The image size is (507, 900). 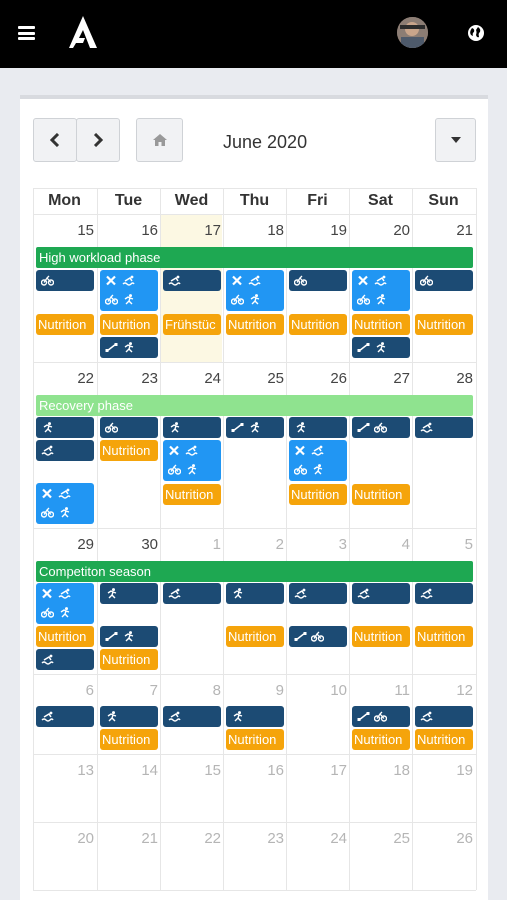 I want to click on day-number: 29, so click(x=63, y=544).